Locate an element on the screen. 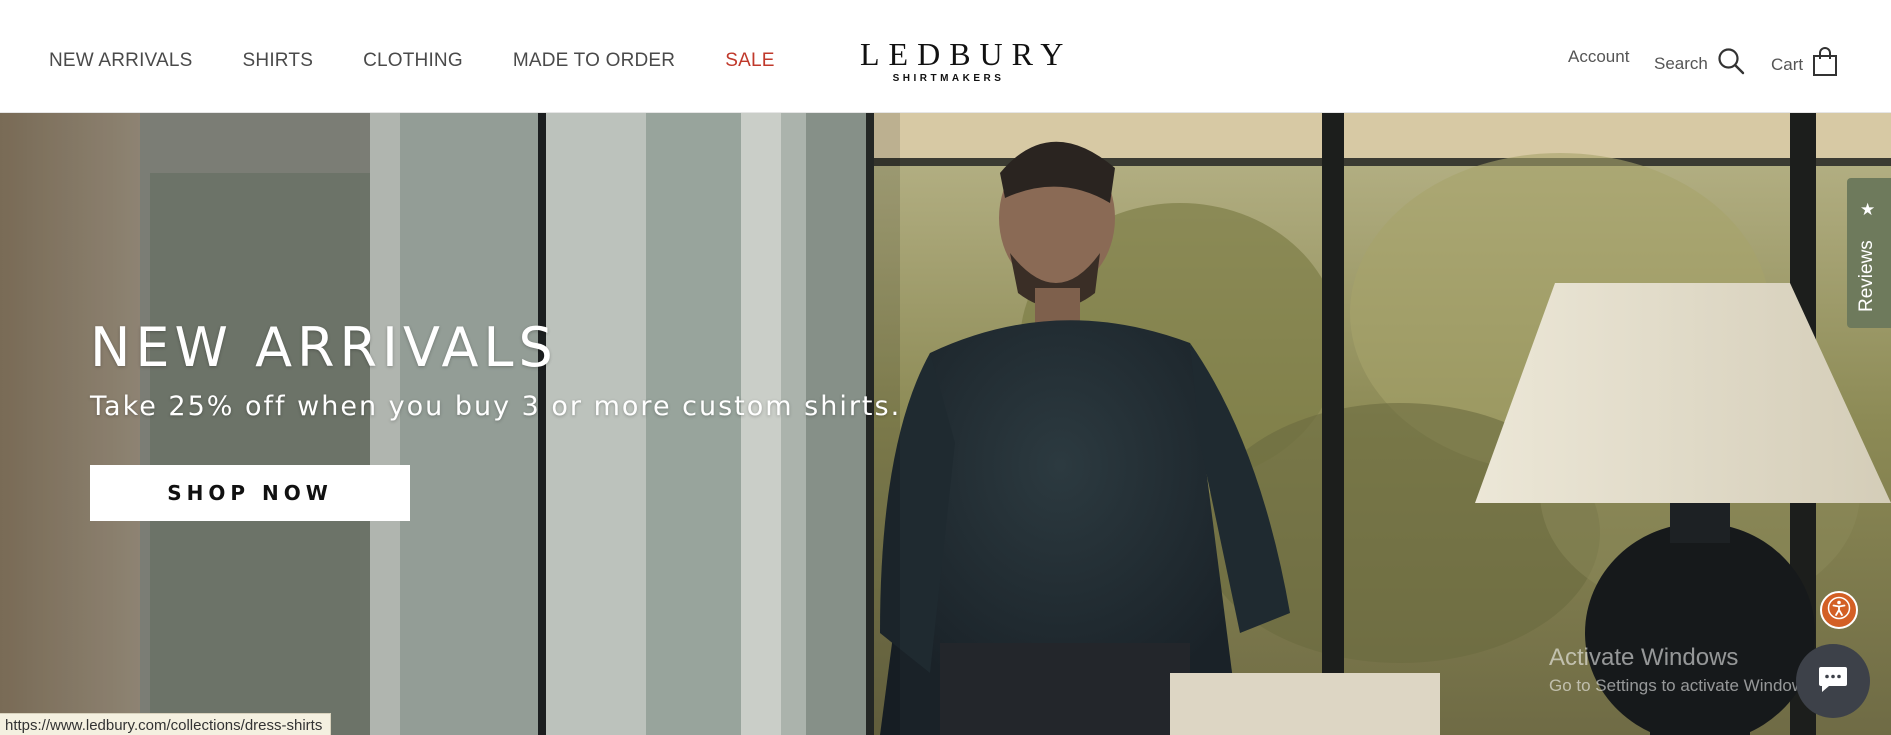 This screenshot has height=735, width=1891. nav-shirts: SHIRTS is located at coordinates (278, 61).